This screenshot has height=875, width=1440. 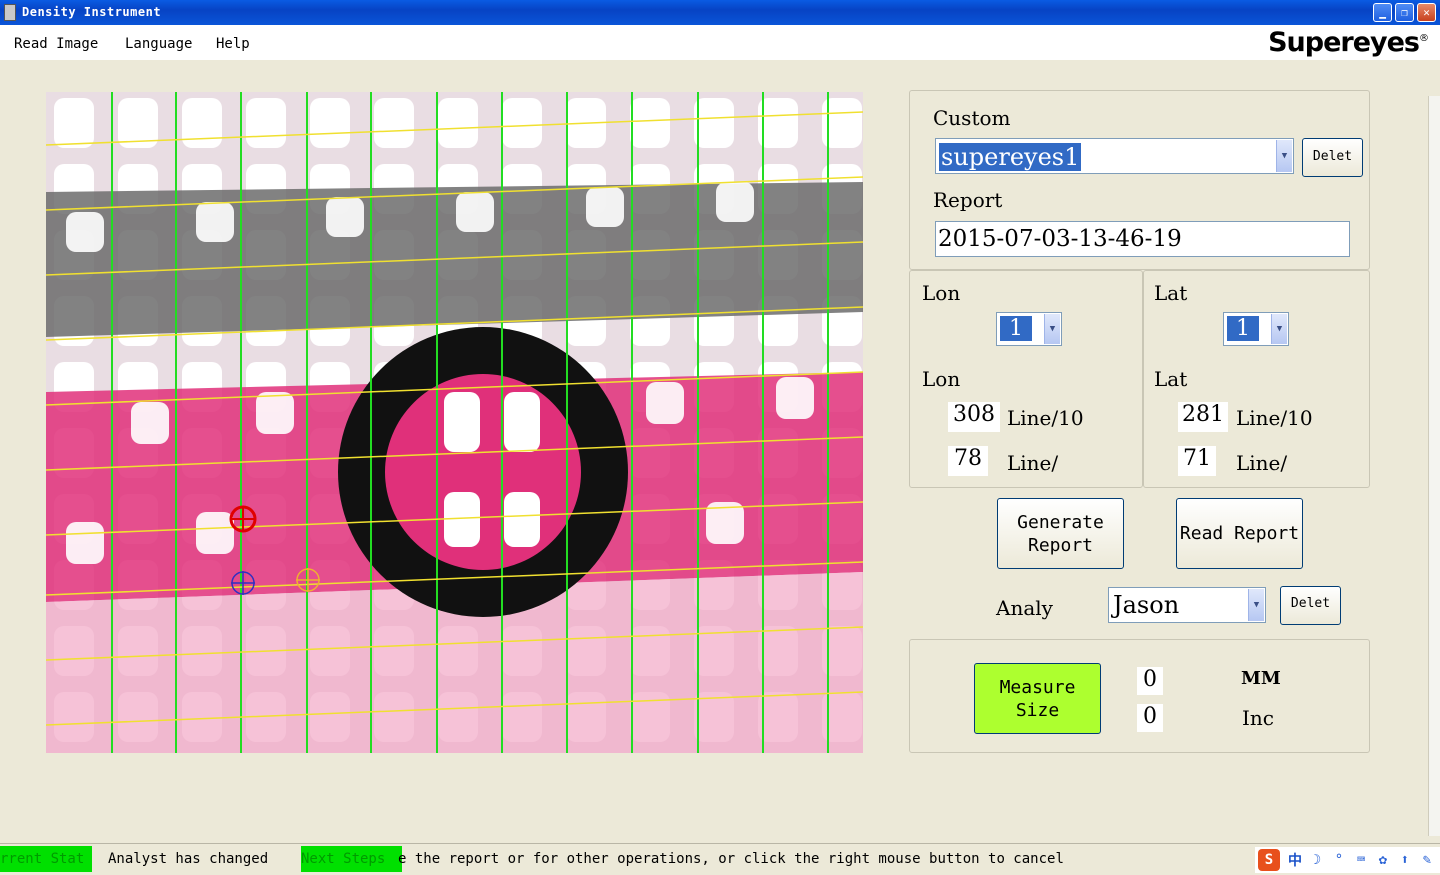 I want to click on keyboard-icon: ⌨, so click(x=1361, y=860).